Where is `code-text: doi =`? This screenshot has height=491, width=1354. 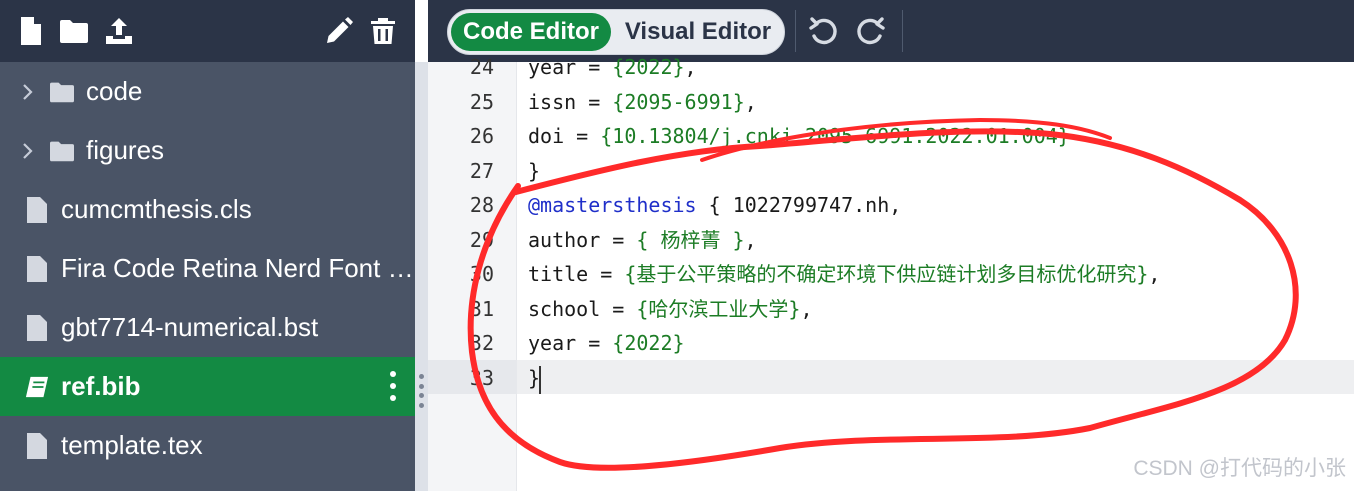 code-text: doi = is located at coordinates (564, 136).